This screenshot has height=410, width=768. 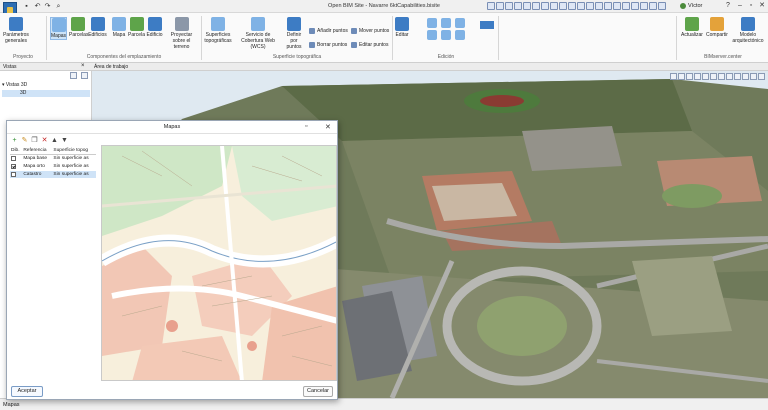 I want to click on move-down-icon: ▼, so click(x=64, y=140).